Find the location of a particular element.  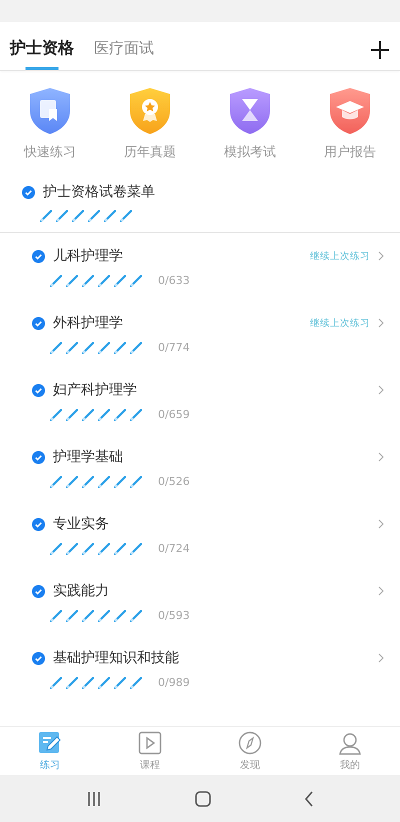

recent-apps-icon is located at coordinates (94, 798).